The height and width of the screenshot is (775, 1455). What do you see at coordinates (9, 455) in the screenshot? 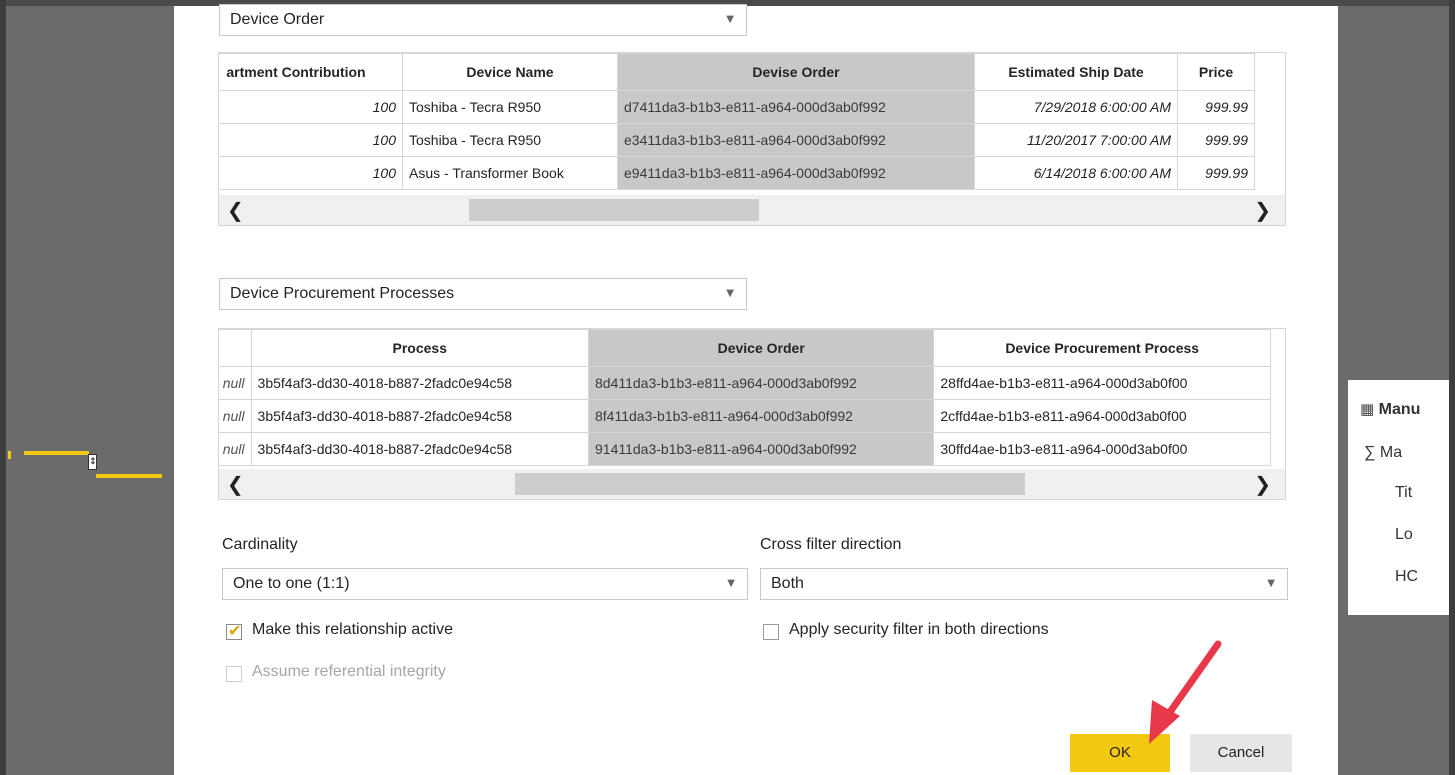
I see `relationship-line` at bounding box center [9, 455].